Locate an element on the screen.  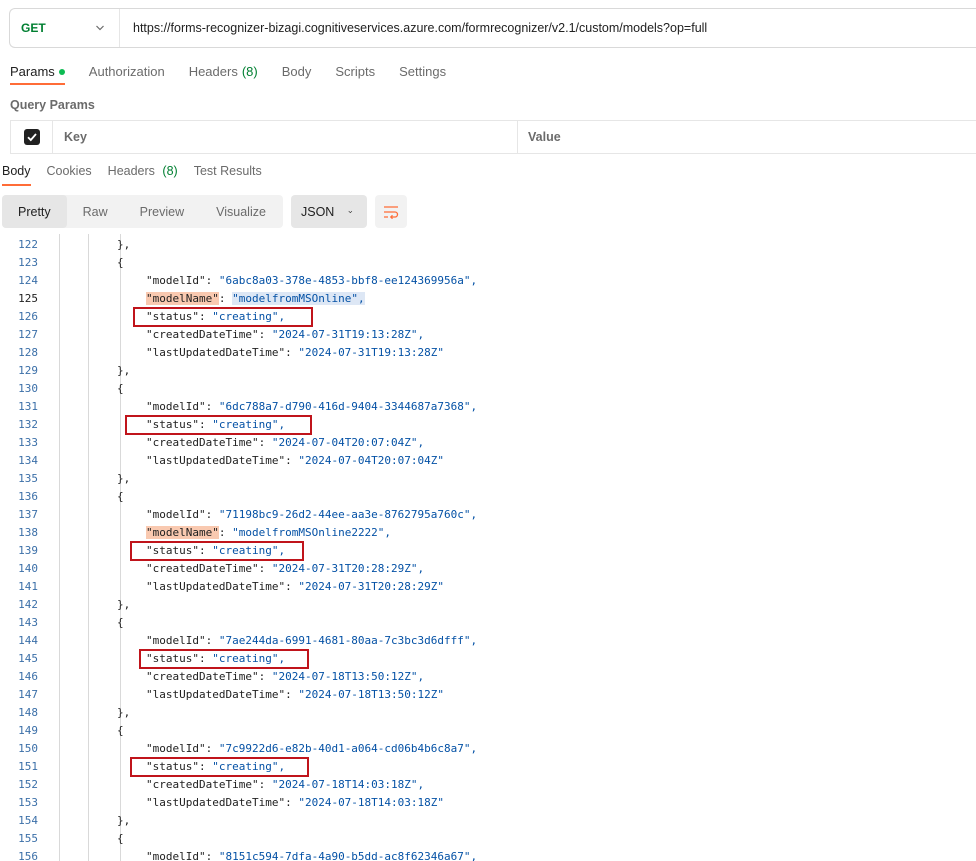
line-number: 126 is located at coordinates (28, 316).